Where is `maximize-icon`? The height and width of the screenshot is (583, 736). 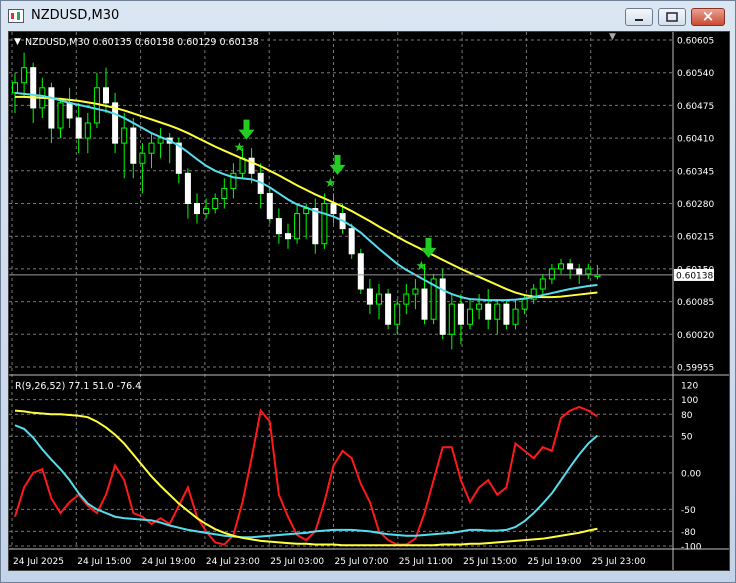 maximize-icon is located at coordinates (672, 17).